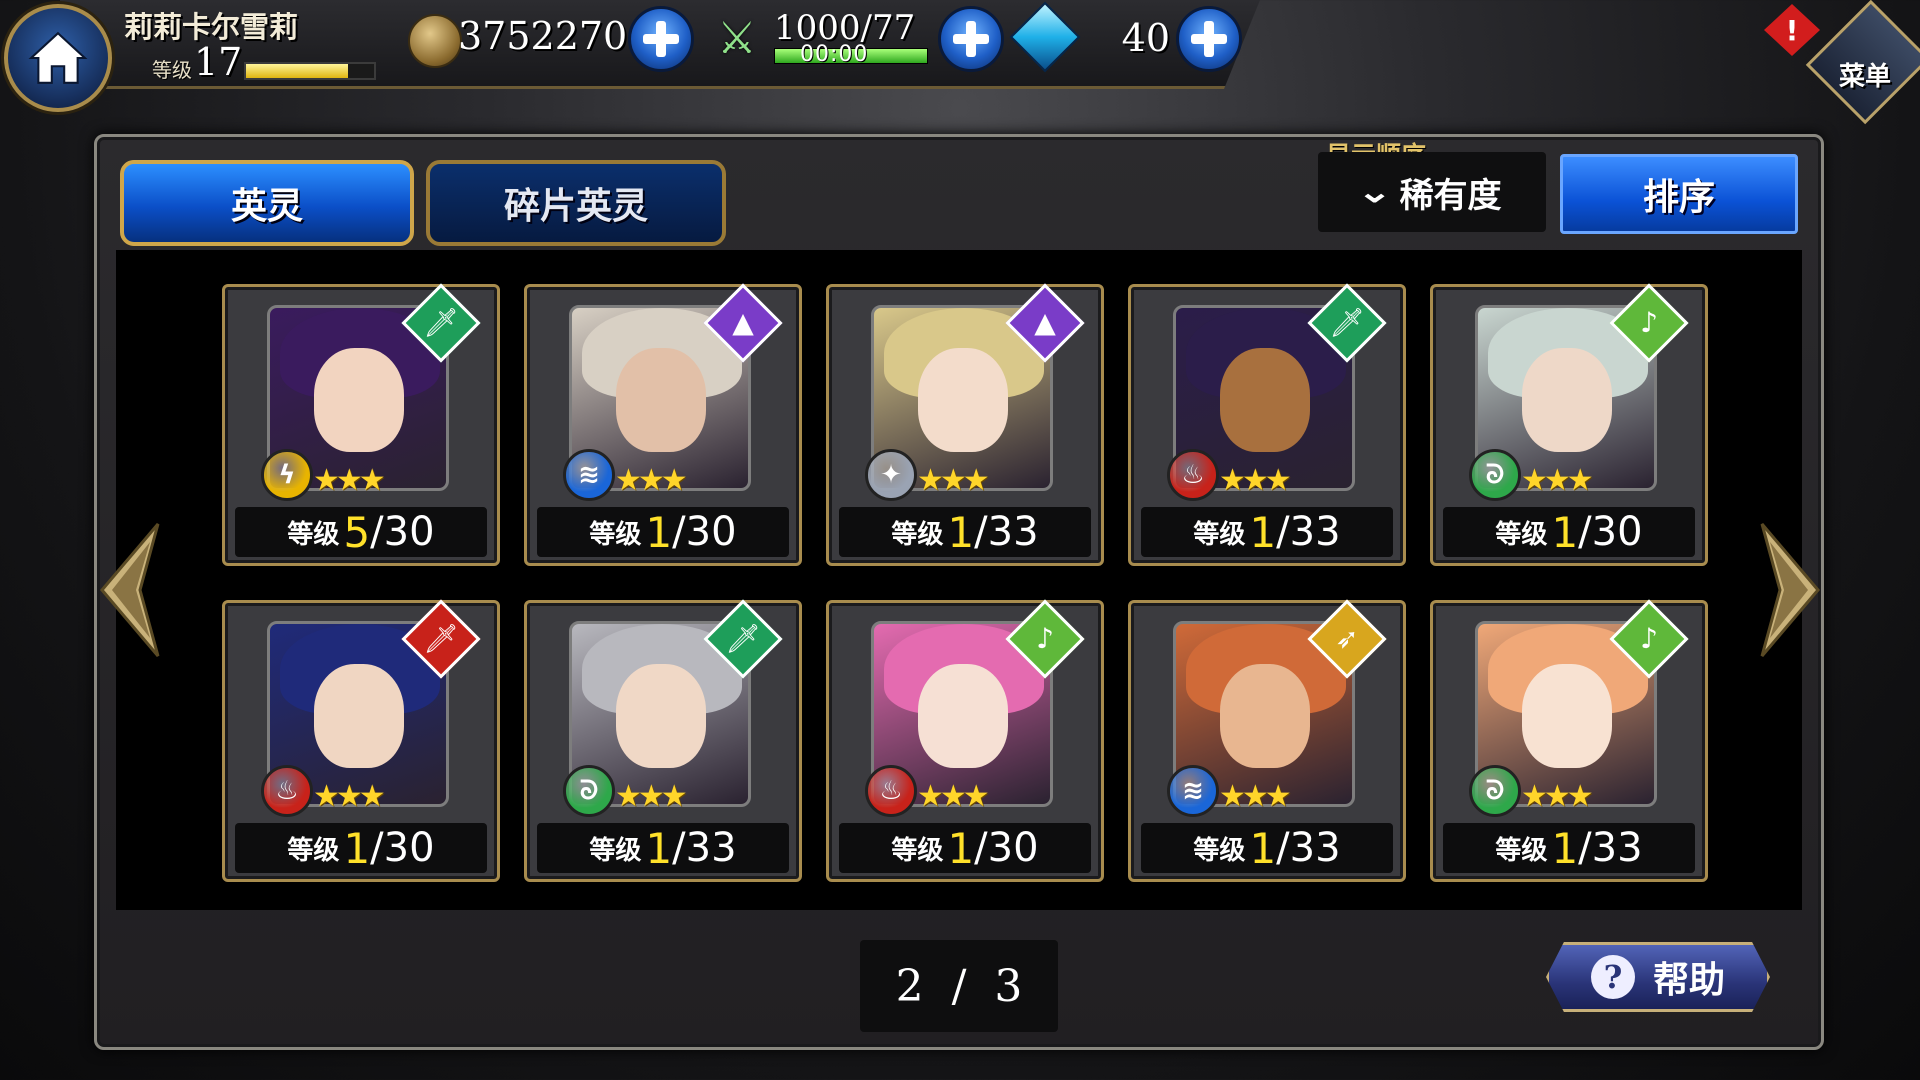 The height and width of the screenshot is (1080, 1920). Describe the element at coordinates (1347, 638) in the screenshot. I see `bow-icon: ➶` at that location.